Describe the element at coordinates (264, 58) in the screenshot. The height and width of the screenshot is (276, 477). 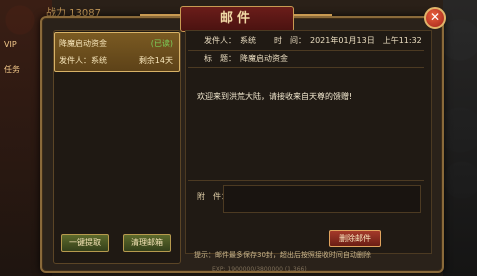
I see `subject-value: 降魔启动资金` at that location.